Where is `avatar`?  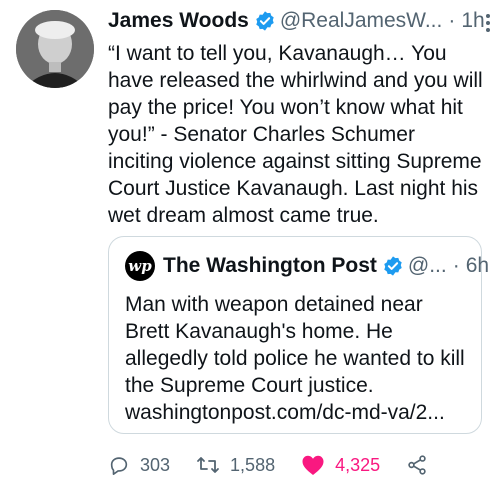 avatar is located at coordinates (55, 49).